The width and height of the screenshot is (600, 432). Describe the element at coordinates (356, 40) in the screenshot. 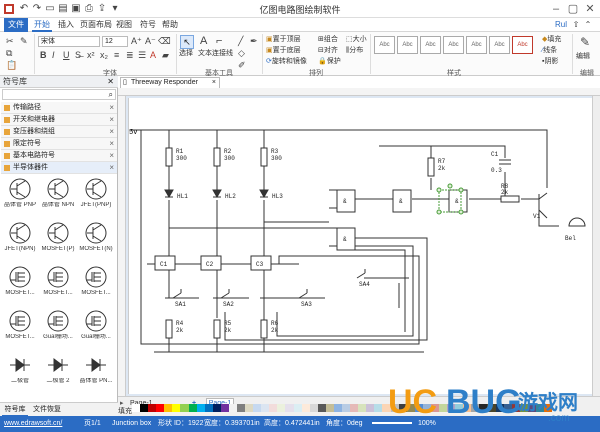

I see `size-button: ⬚大小` at that location.